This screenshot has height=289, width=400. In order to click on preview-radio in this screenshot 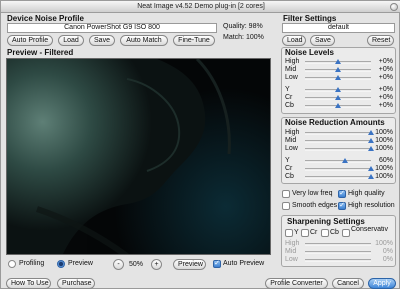, I will do `click(61, 264)`.